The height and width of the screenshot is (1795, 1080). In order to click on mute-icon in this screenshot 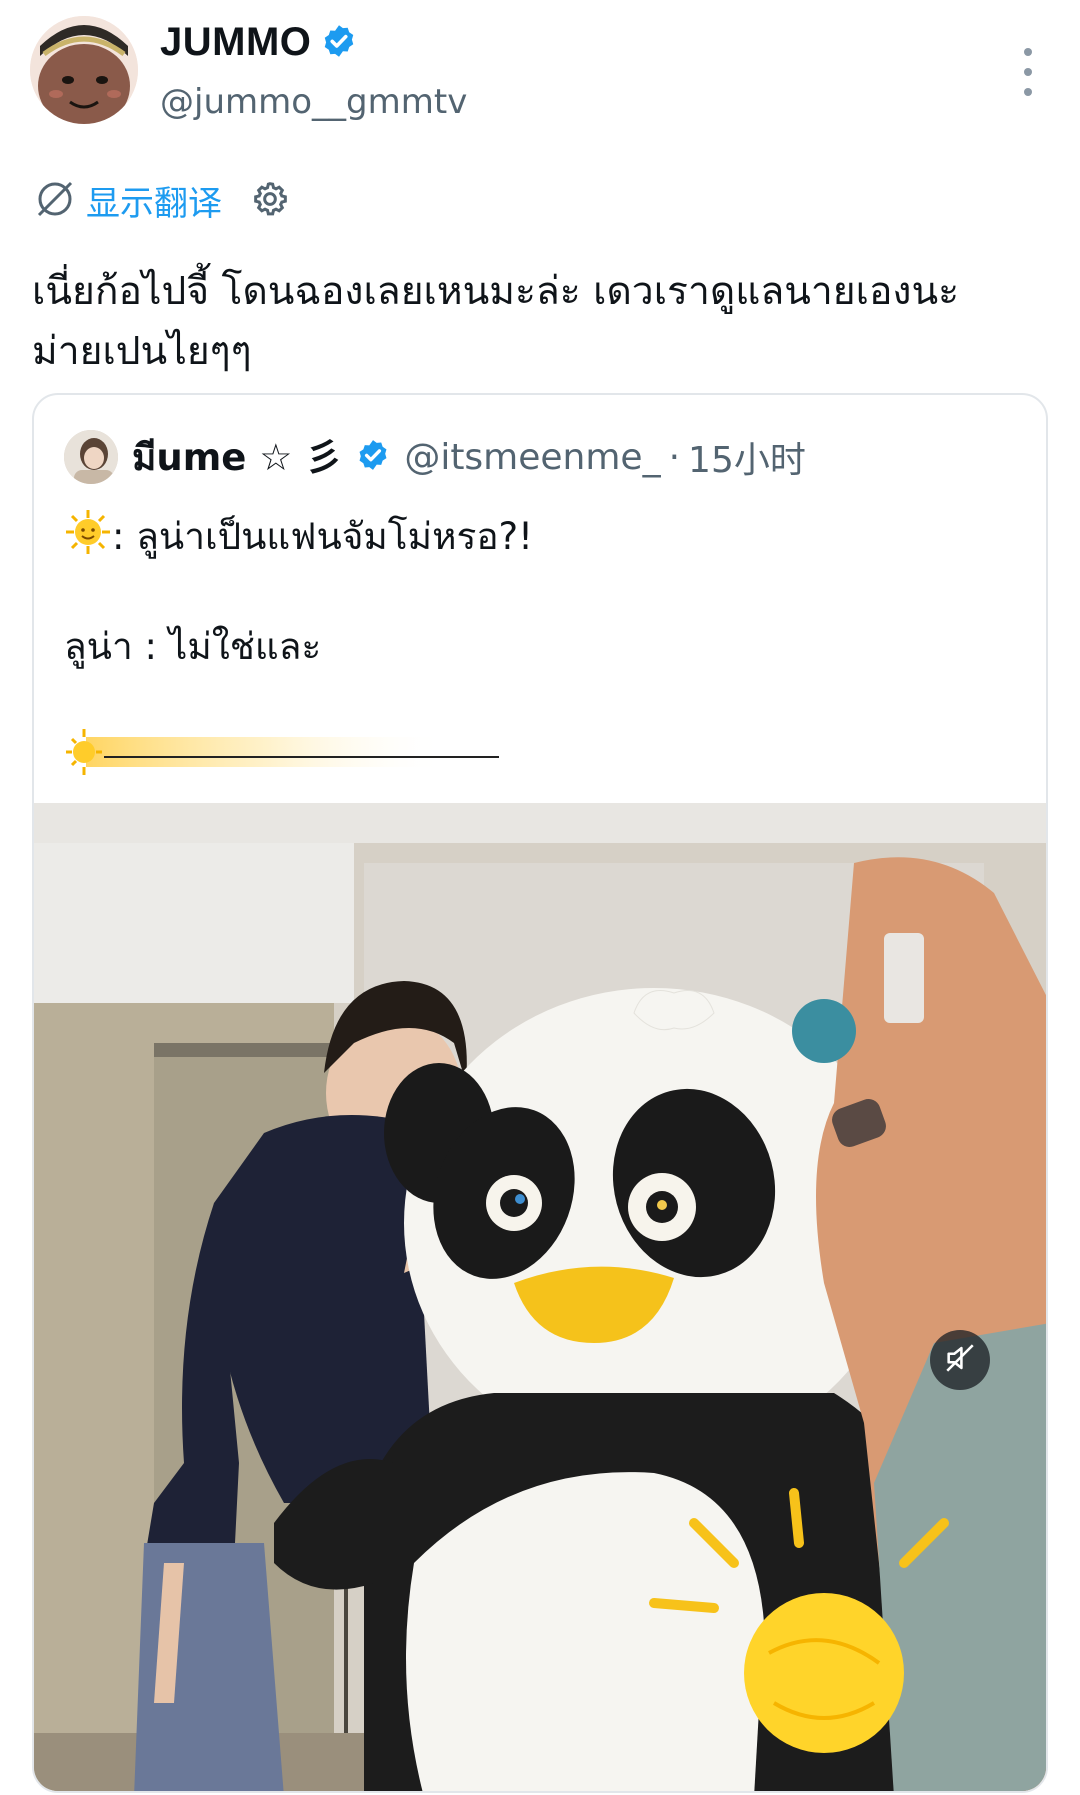, I will do `click(960, 1360)`.